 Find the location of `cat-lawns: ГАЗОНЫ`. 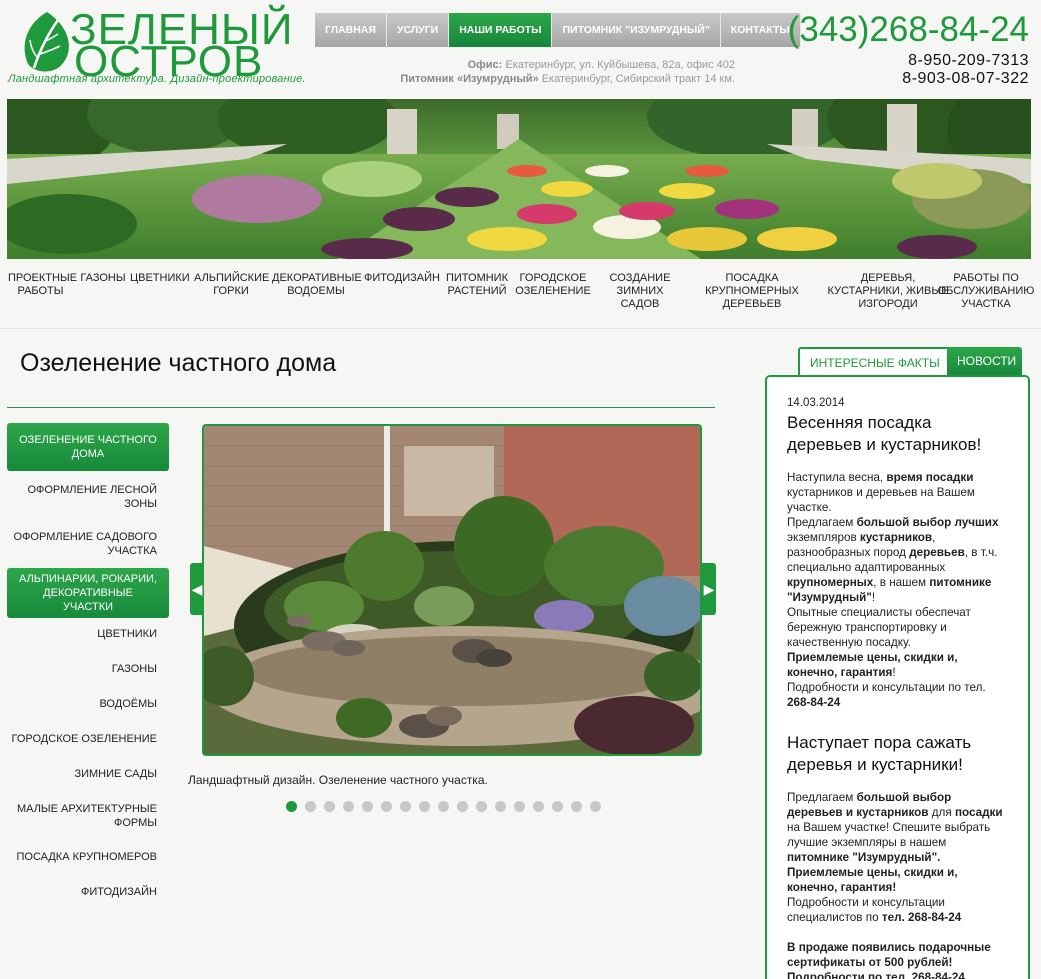

cat-lawns: ГАЗОНЫ is located at coordinates (103, 278).